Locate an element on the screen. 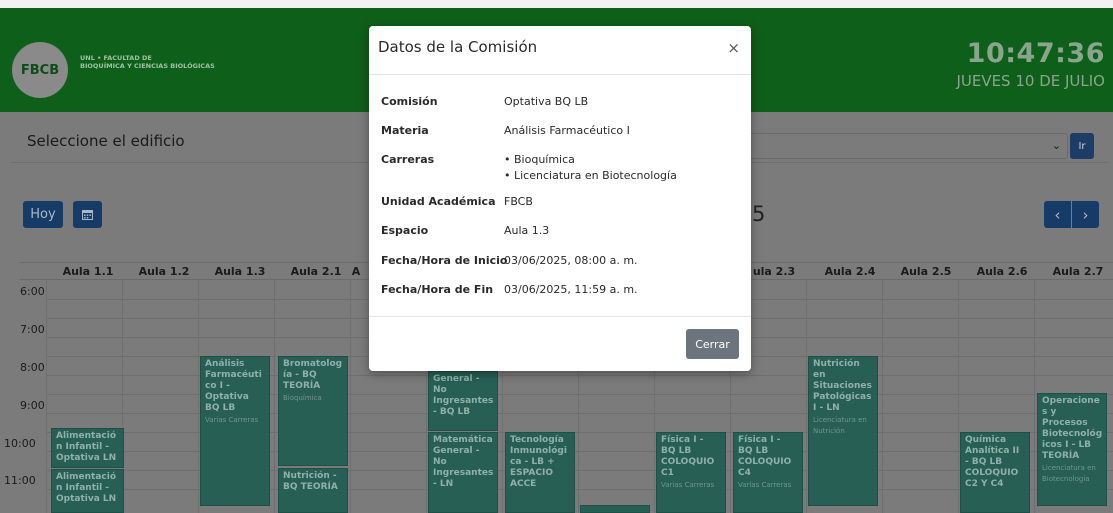 The image size is (1113, 513). hour-label: 6:00 is located at coordinates (32, 291).